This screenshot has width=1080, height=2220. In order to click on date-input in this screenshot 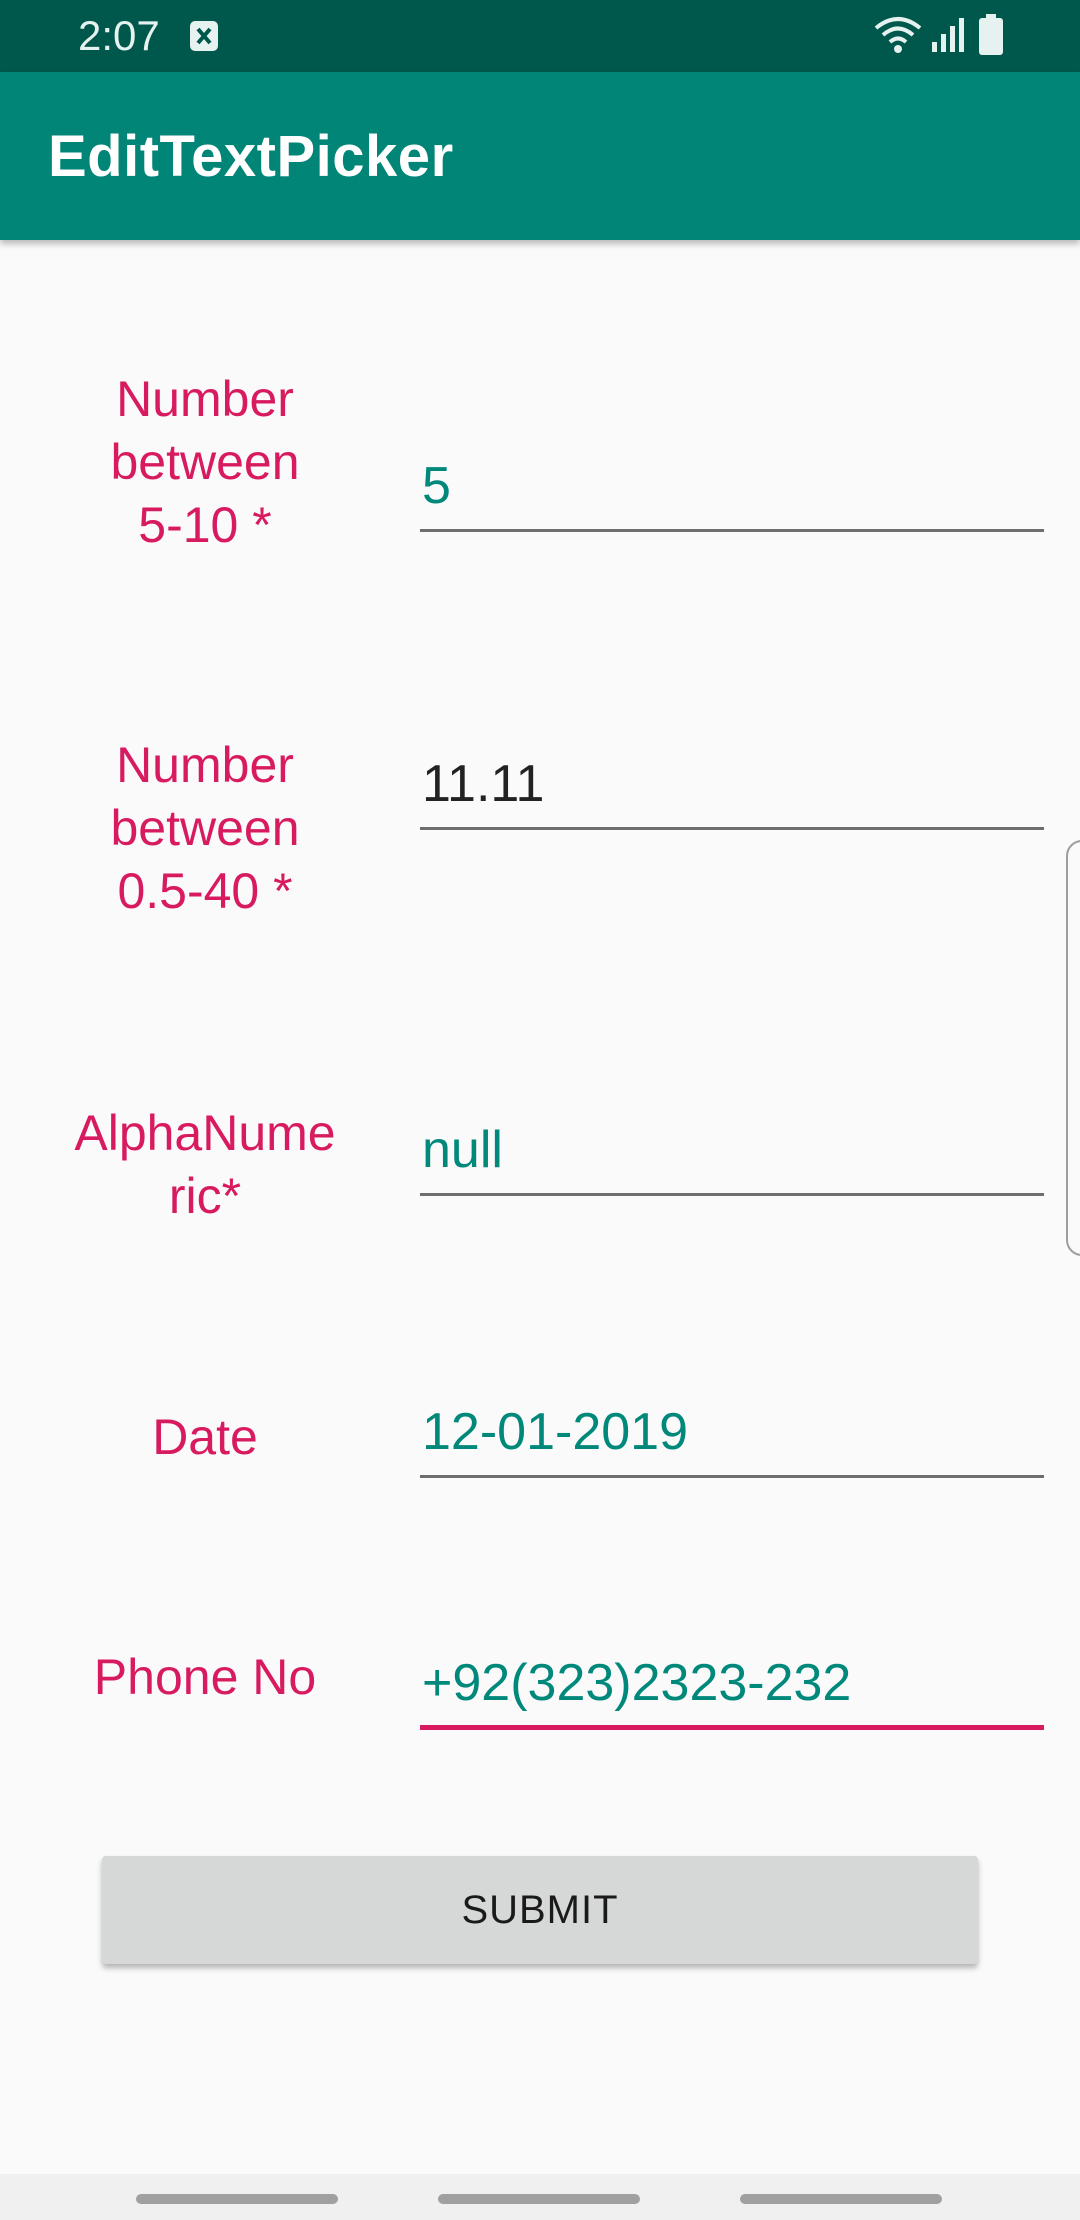, I will do `click(732, 1433)`.